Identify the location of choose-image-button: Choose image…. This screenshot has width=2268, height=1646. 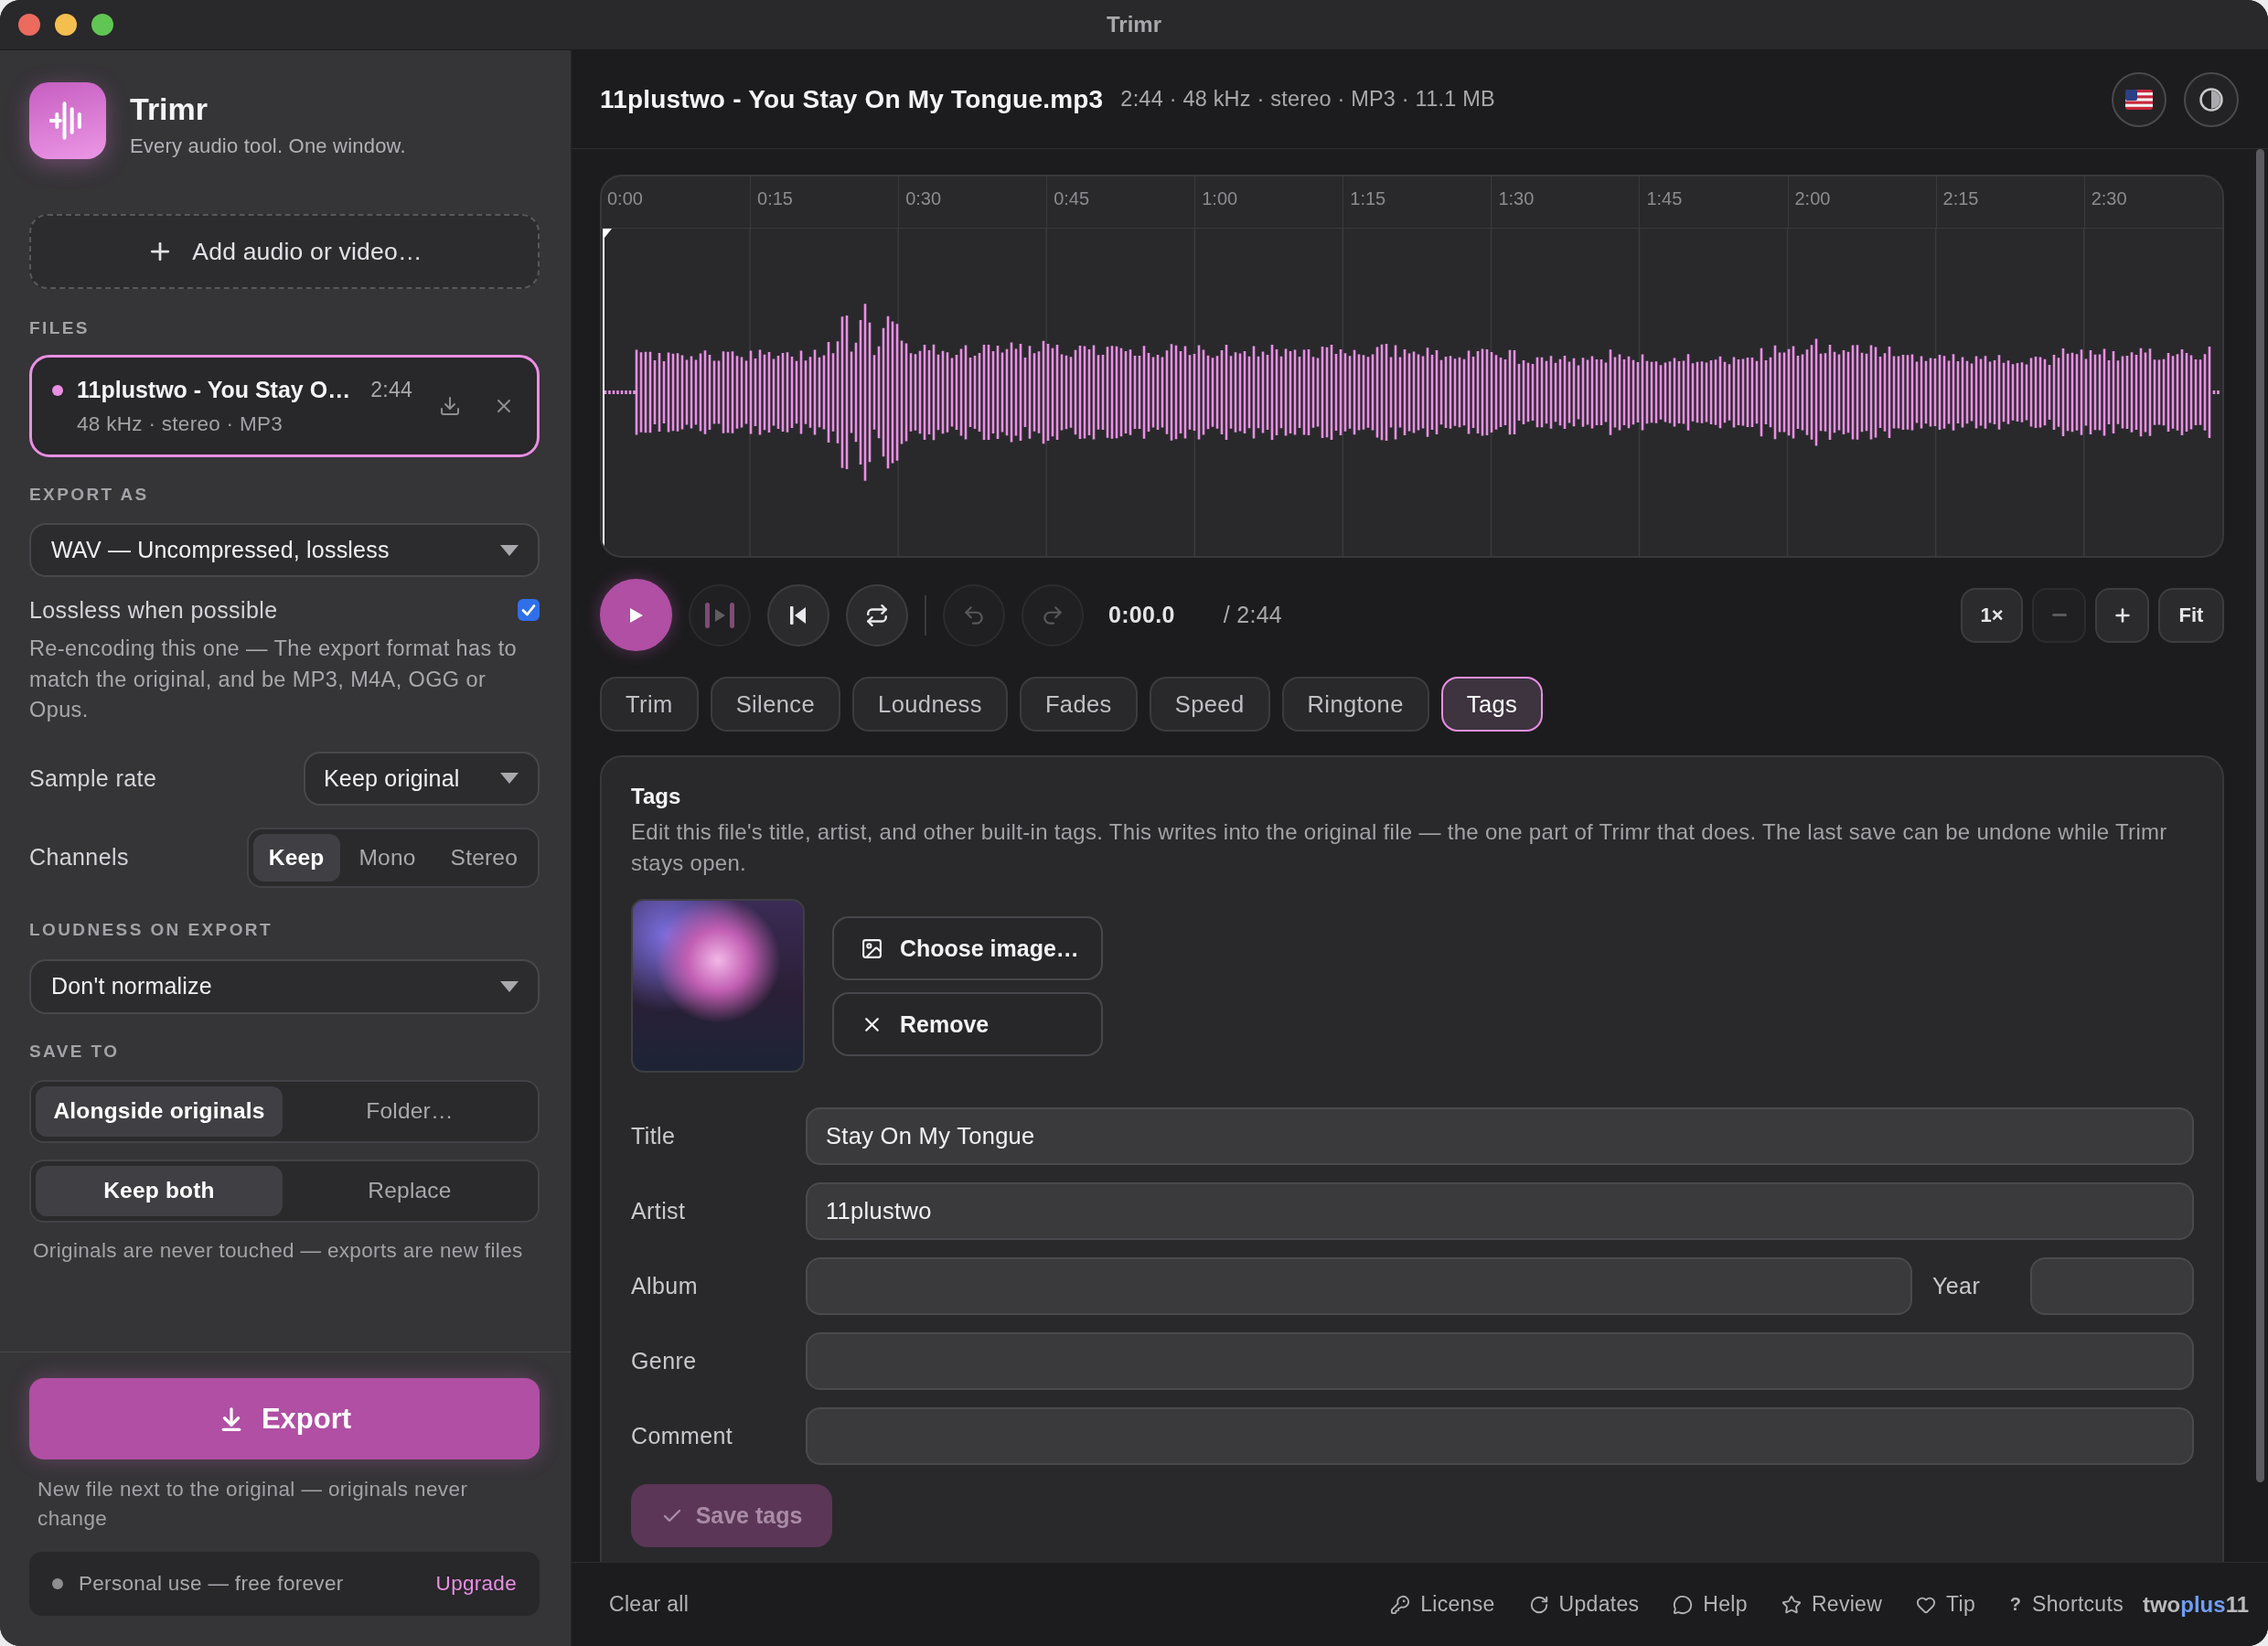
(967, 948).